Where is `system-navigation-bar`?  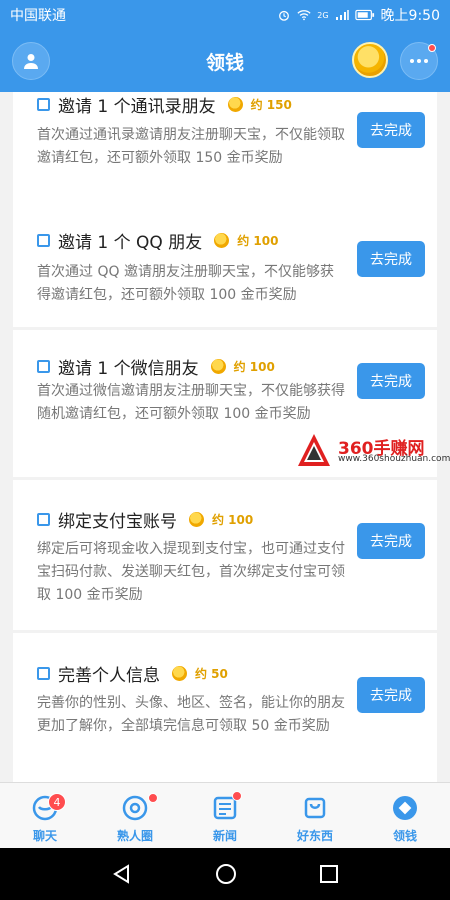
system-navigation-bar is located at coordinates (225, 874).